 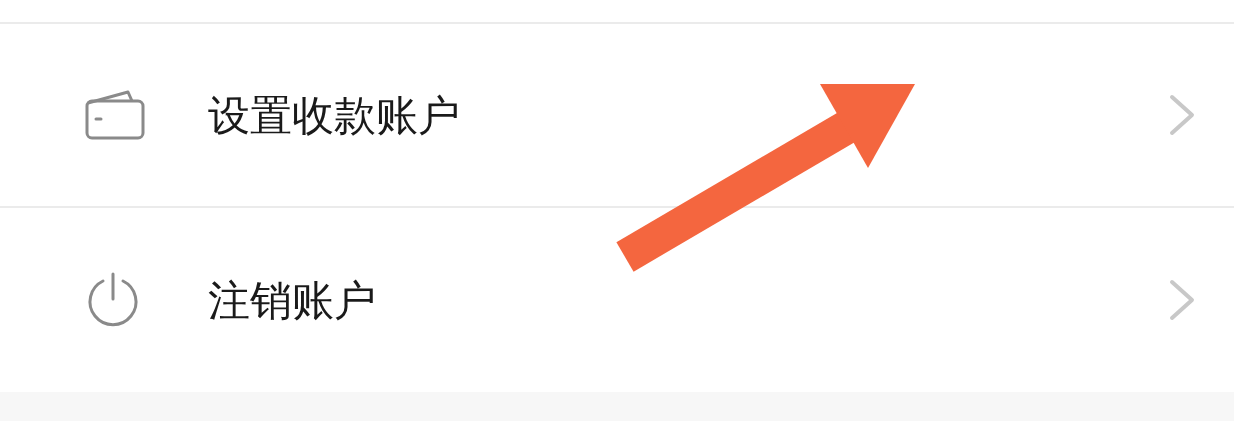 I want to click on wallet-icon, so click(x=115, y=115).